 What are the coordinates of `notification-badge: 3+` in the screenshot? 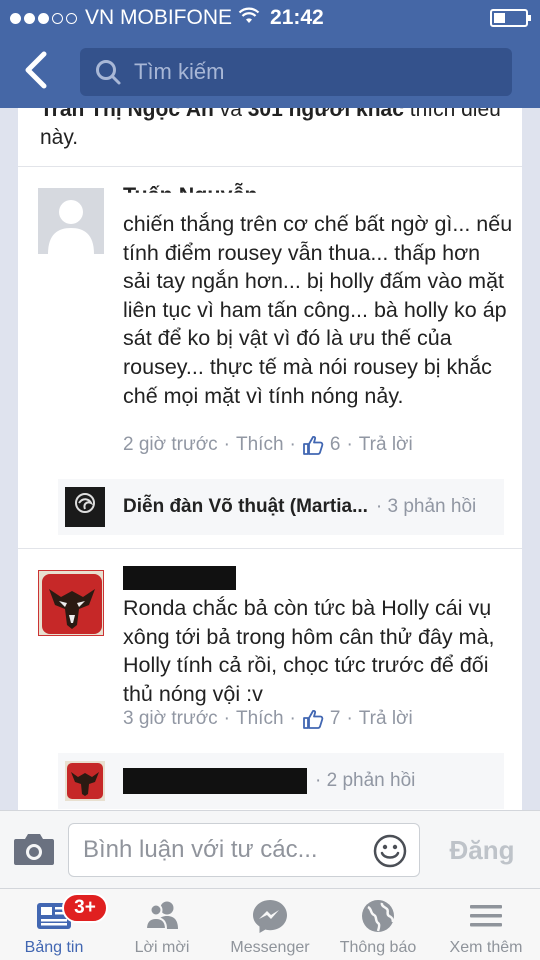 It's located at (85, 908).